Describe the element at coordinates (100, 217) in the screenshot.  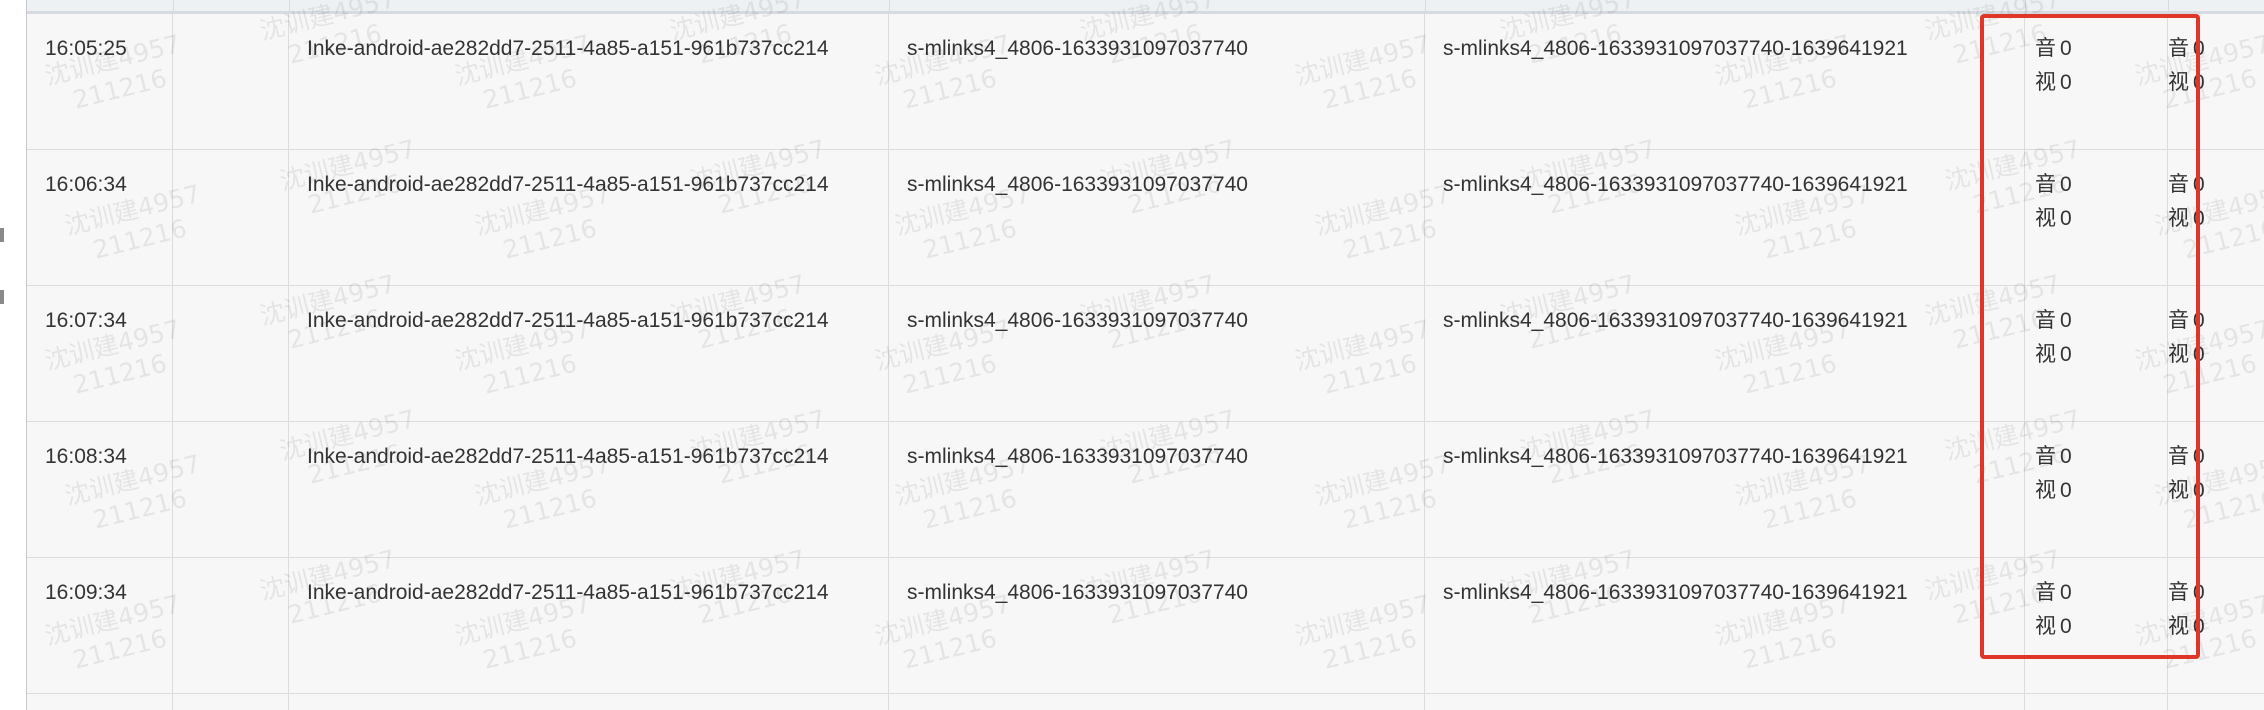
I see `time-cell: 16:06:34` at that location.